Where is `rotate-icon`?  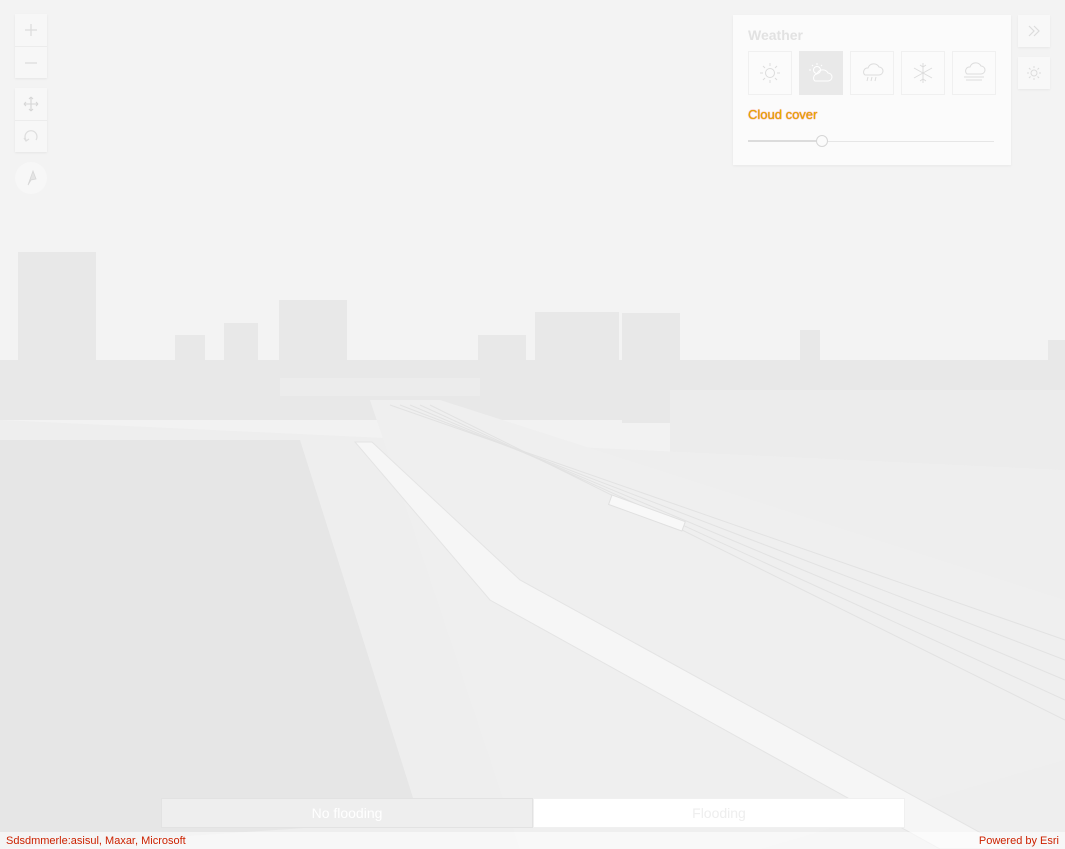
rotate-icon is located at coordinates (30, 135).